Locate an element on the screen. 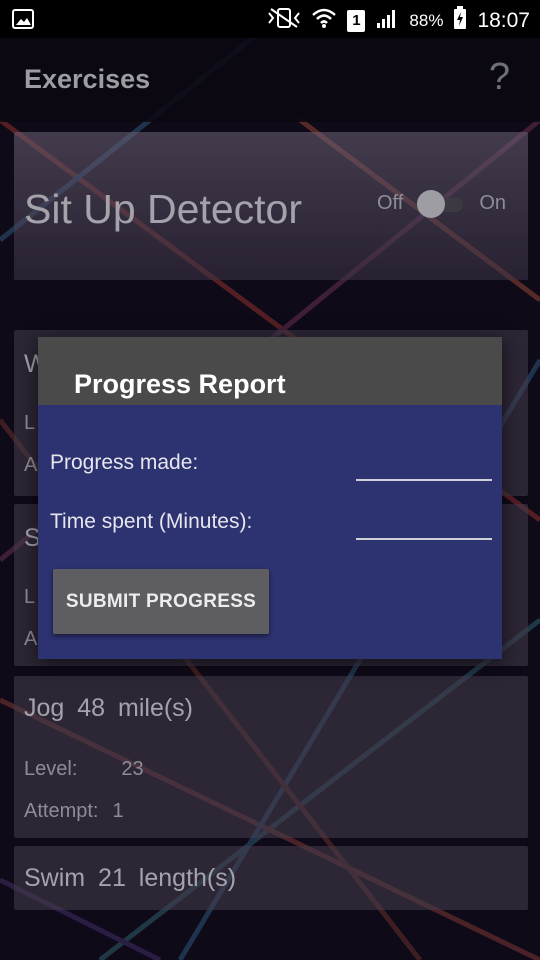  page-title: Exercises is located at coordinates (87, 79).